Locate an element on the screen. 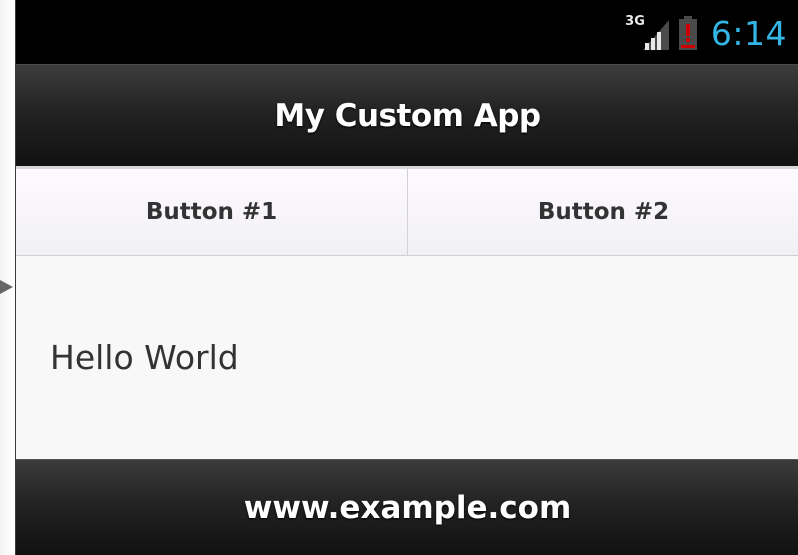 Image resolution: width=798 pixels, height=555 pixels. footer-url: www.example.com is located at coordinates (407, 507).